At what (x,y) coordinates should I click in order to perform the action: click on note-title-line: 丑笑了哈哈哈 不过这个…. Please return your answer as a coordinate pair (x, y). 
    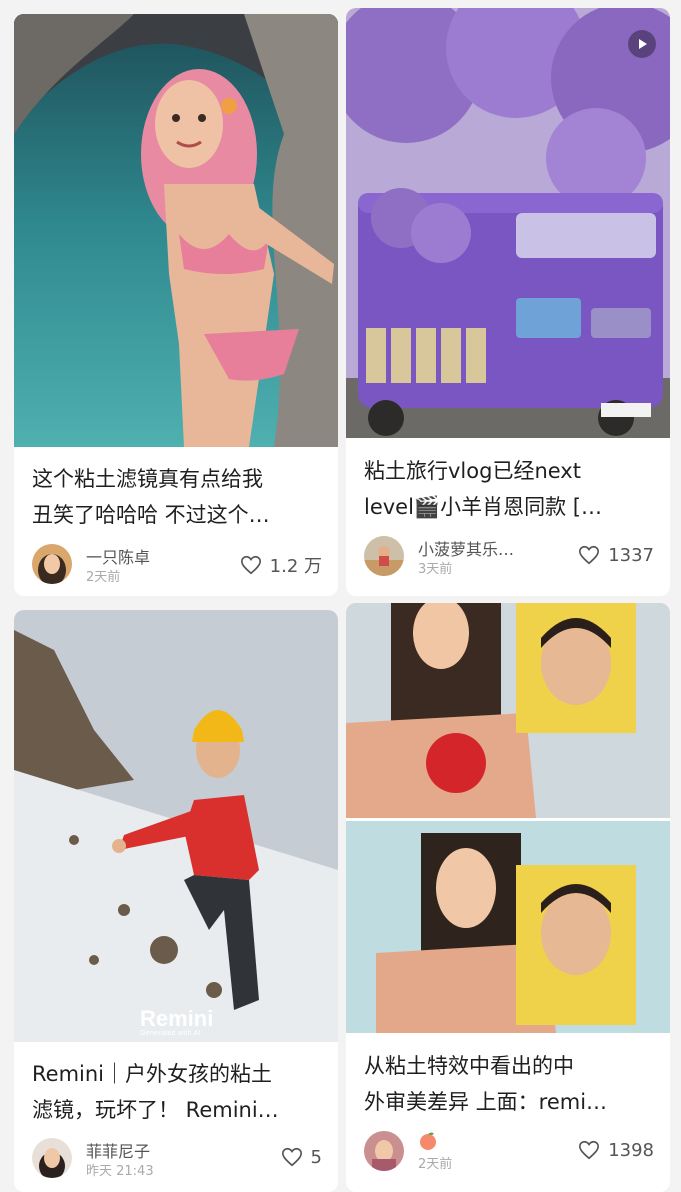
    Looking at the image, I should click on (151, 515).